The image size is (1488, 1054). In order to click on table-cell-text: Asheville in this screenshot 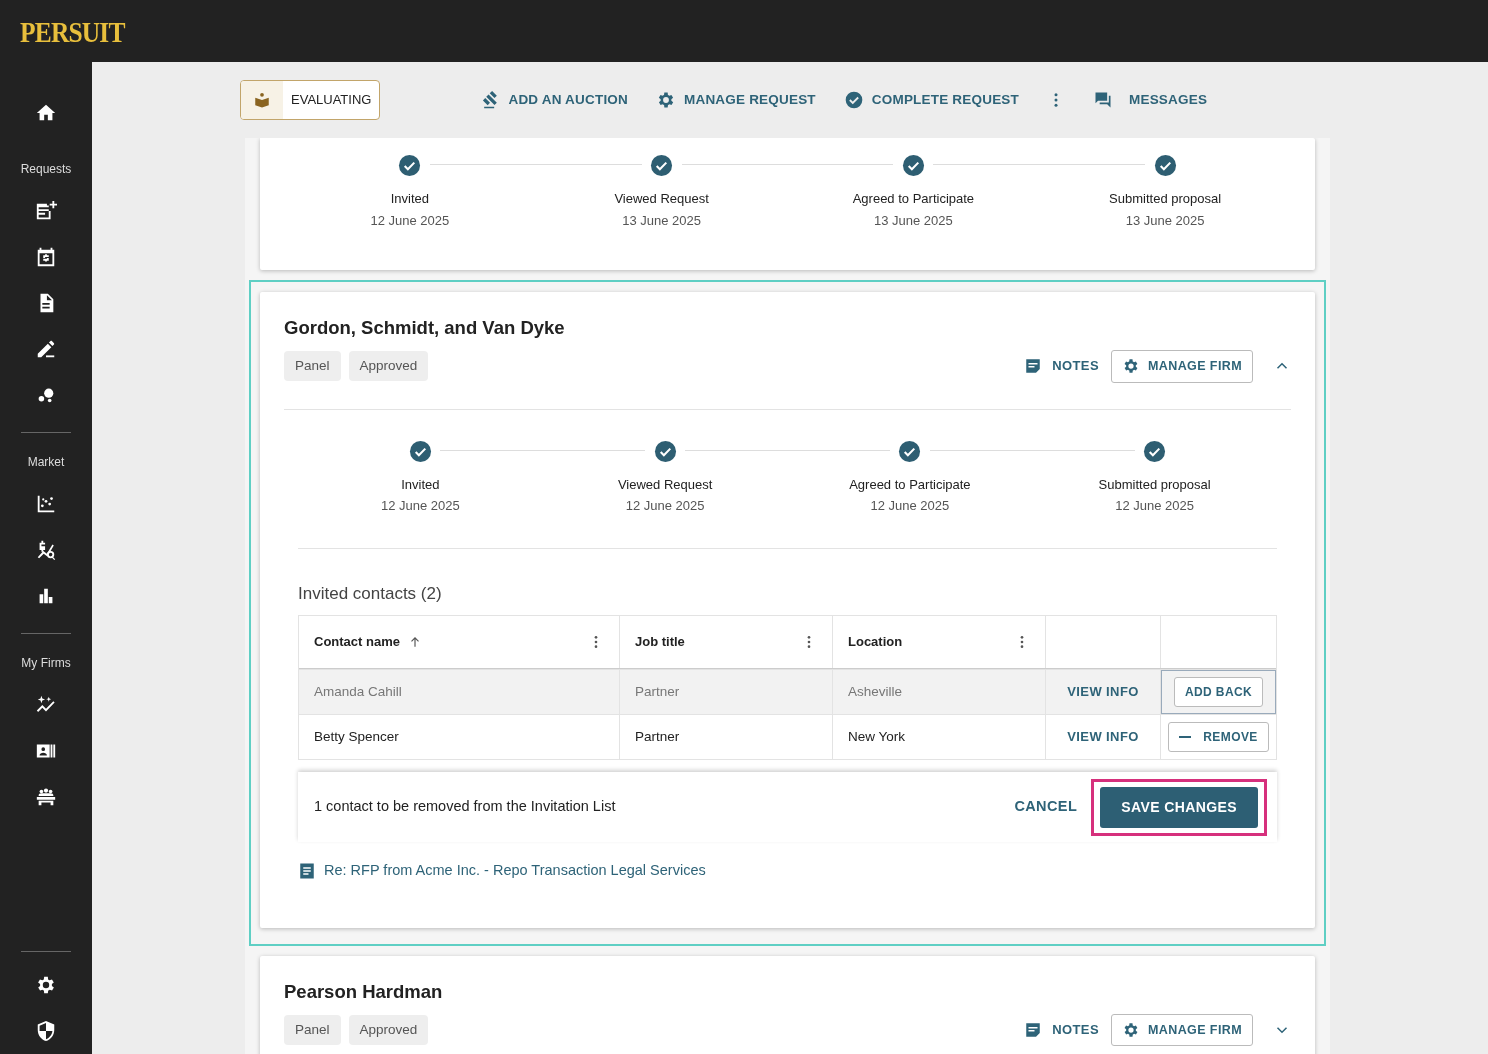, I will do `click(875, 691)`.